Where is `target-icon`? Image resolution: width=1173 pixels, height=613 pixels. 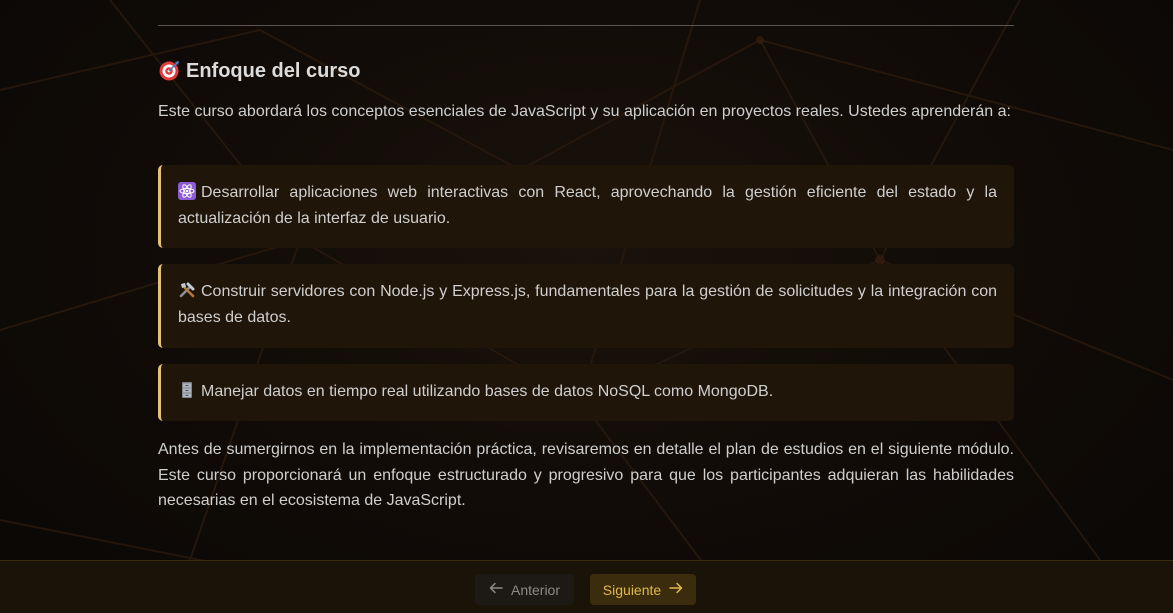 target-icon is located at coordinates (169, 71).